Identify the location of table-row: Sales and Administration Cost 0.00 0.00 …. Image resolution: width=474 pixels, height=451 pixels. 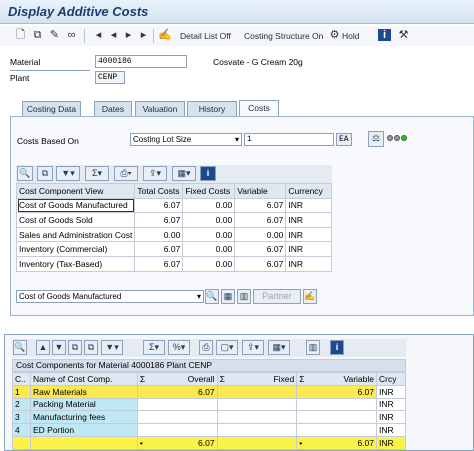
(173, 234).